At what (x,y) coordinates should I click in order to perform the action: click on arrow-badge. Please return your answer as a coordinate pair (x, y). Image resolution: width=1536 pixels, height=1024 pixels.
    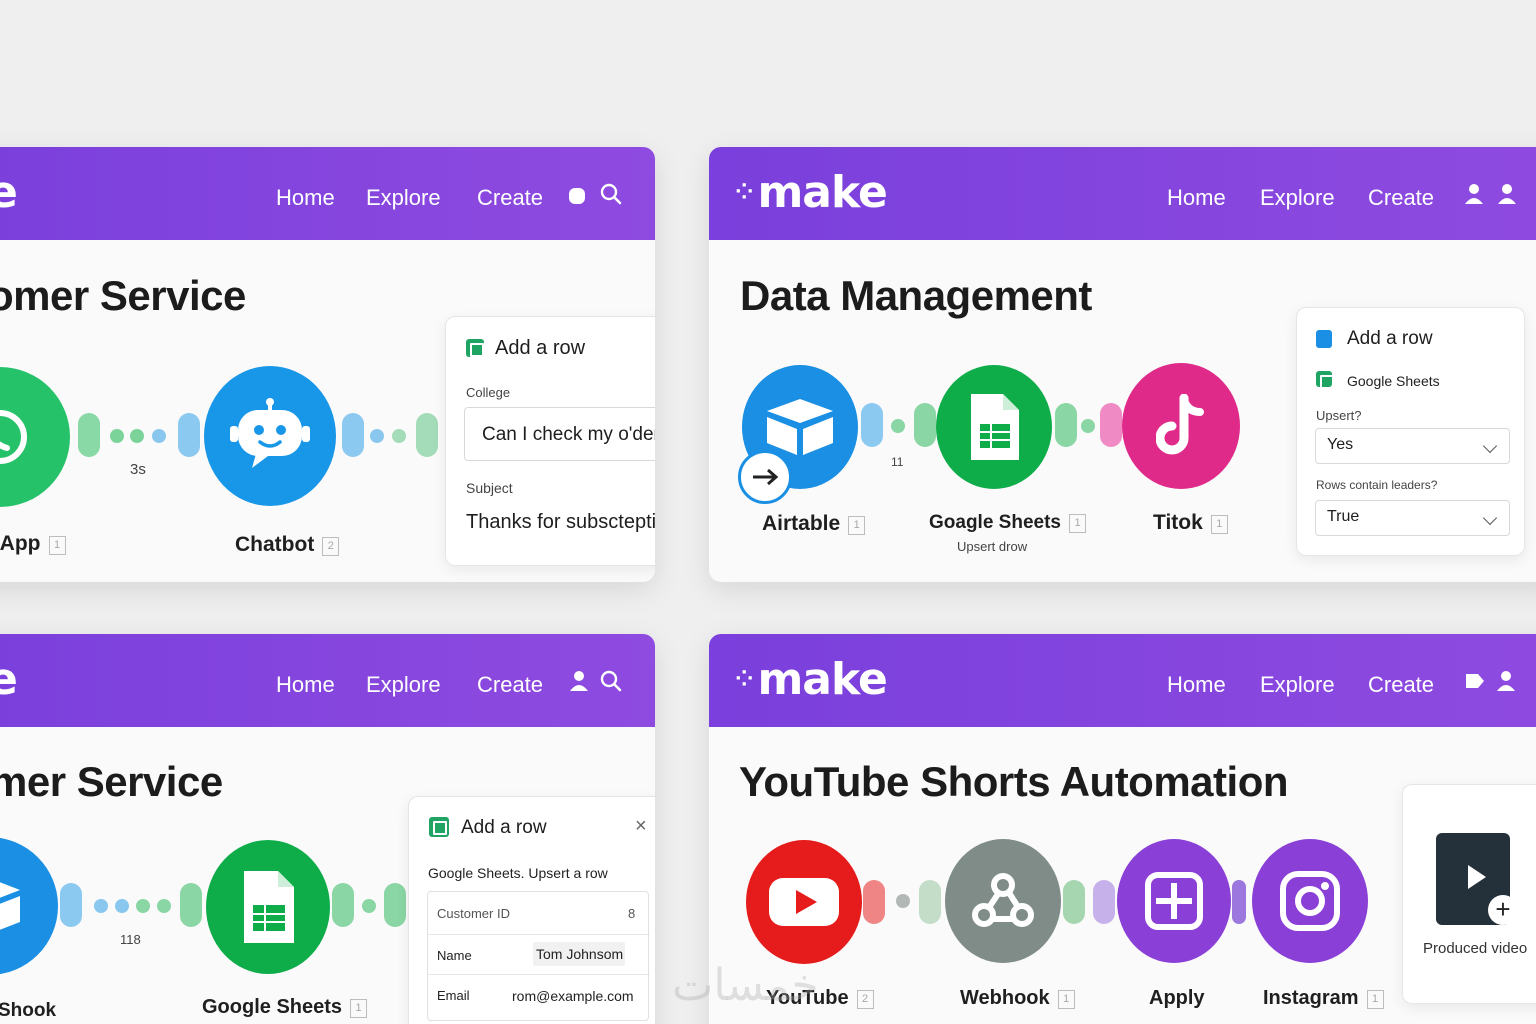
    Looking at the image, I should click on (765, 477).